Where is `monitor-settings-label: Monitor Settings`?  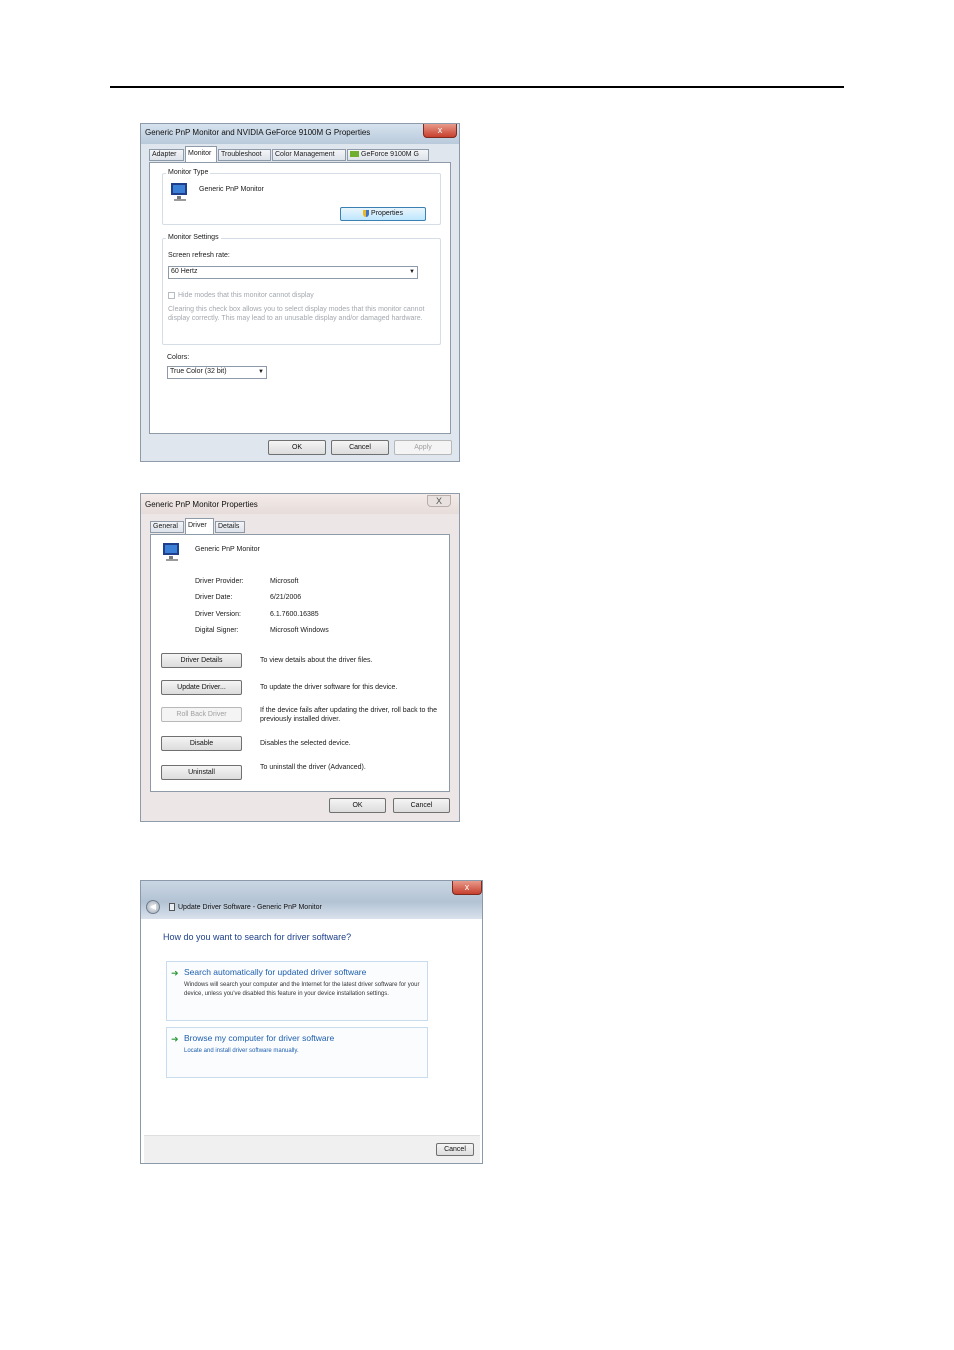
monitor-settings-label: Monitor Settings is located at coordinates (193, 237).